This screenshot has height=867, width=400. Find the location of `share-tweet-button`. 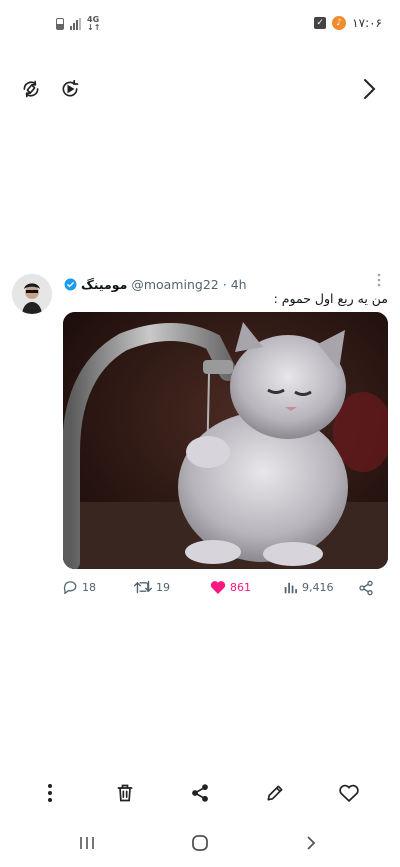

share-tweet-button is located at coordinates (366, 588).